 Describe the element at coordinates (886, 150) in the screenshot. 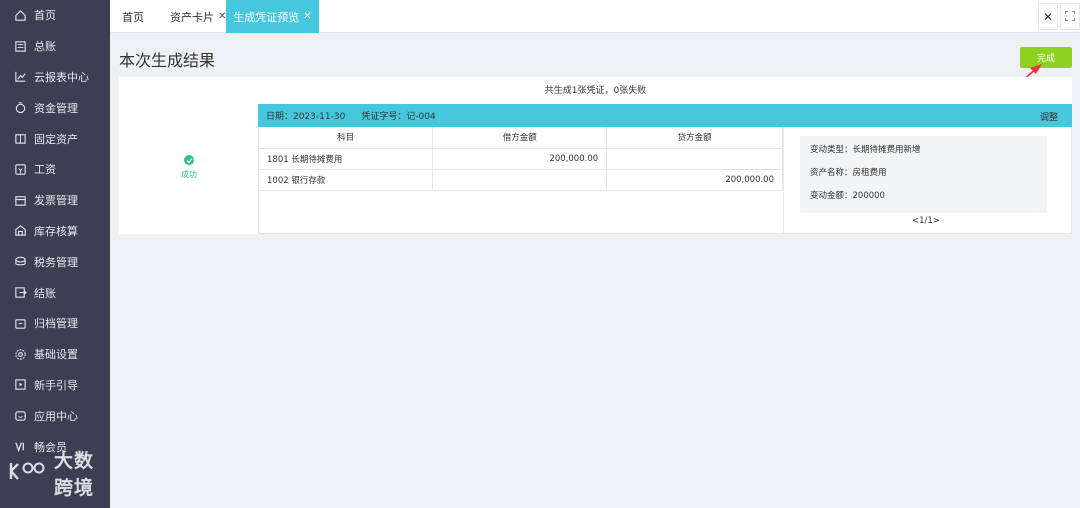

I see `info-value: 长期待摊费用新增` at that location.